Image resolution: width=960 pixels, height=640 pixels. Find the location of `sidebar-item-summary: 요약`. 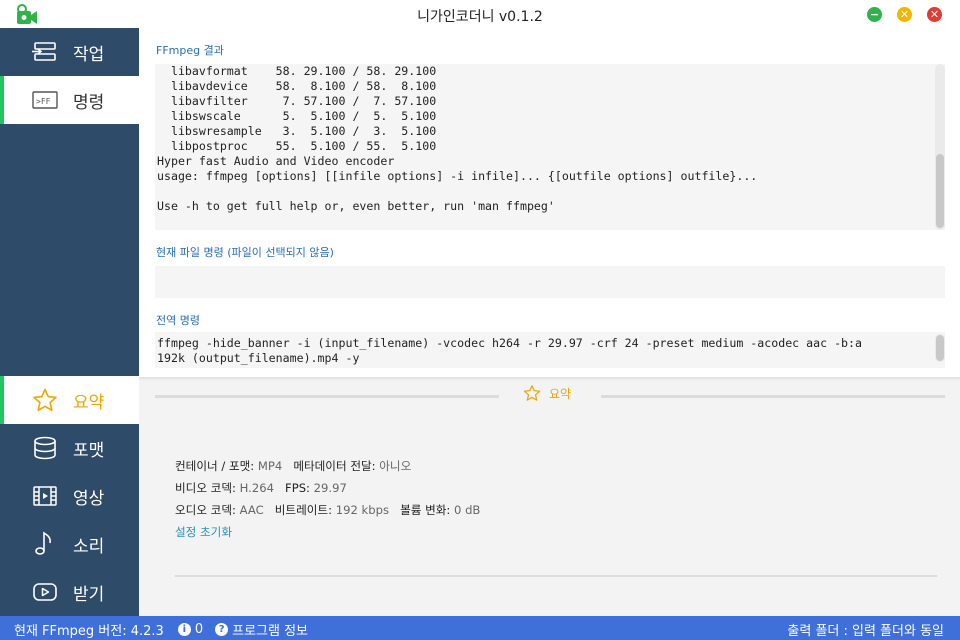

sidebar-item-summary: 요약 is located at coordinates (69, 400).